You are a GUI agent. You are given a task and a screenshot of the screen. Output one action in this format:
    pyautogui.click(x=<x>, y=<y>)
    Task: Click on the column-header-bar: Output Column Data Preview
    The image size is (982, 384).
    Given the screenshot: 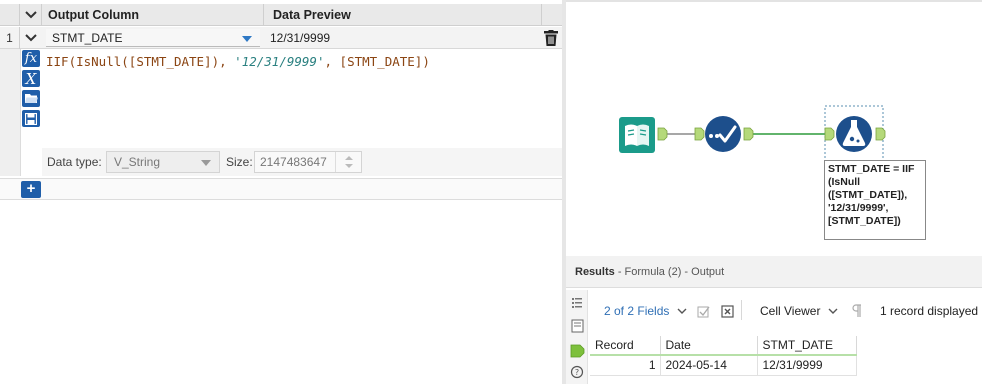 What is the action you would take?
    pyautogui.click(x=281, y=15)
    